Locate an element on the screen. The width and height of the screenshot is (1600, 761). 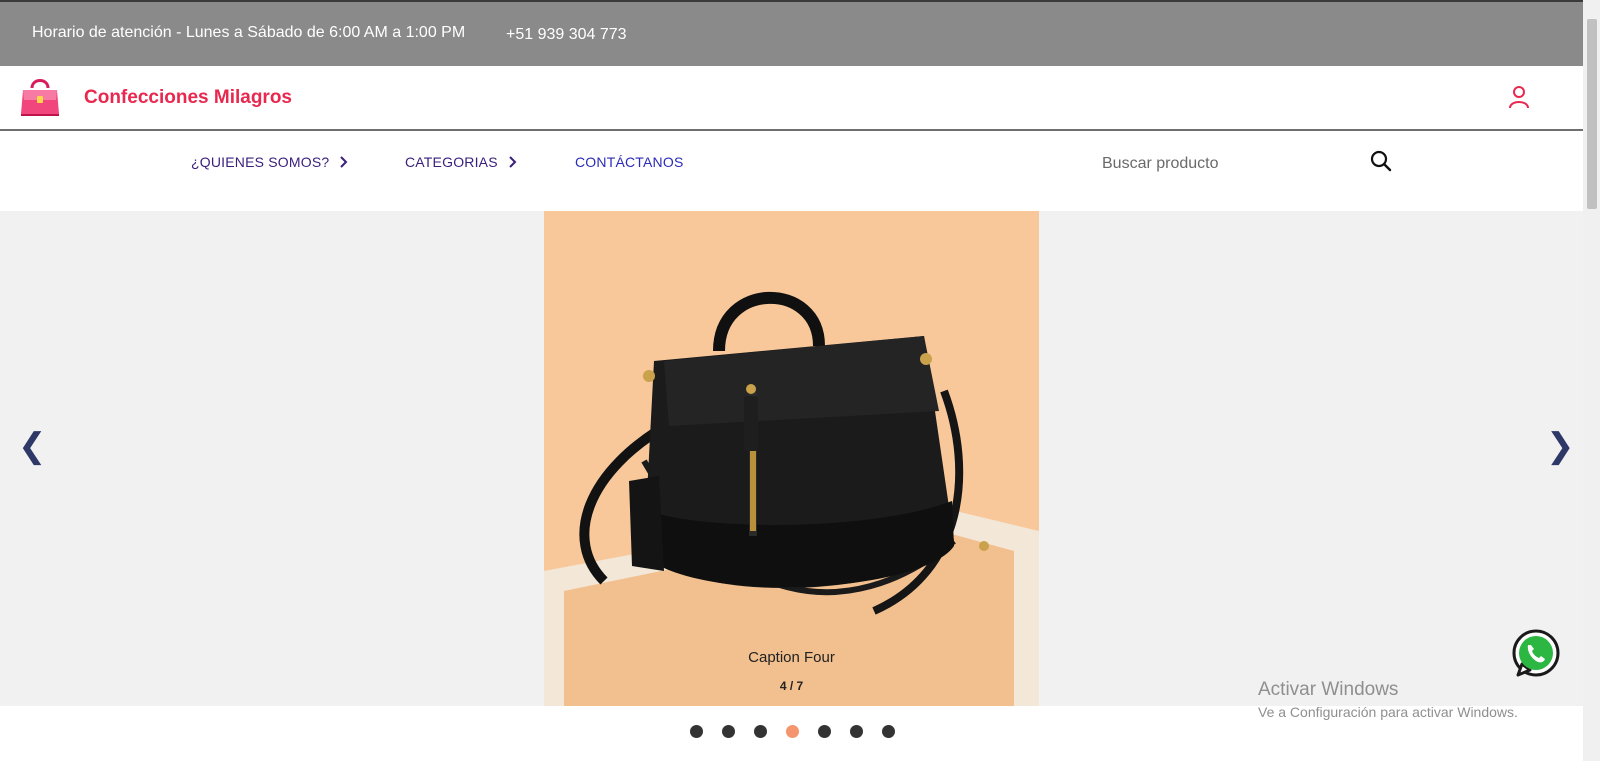
scrollbar-thumb is located at coordinates (1592, 114).